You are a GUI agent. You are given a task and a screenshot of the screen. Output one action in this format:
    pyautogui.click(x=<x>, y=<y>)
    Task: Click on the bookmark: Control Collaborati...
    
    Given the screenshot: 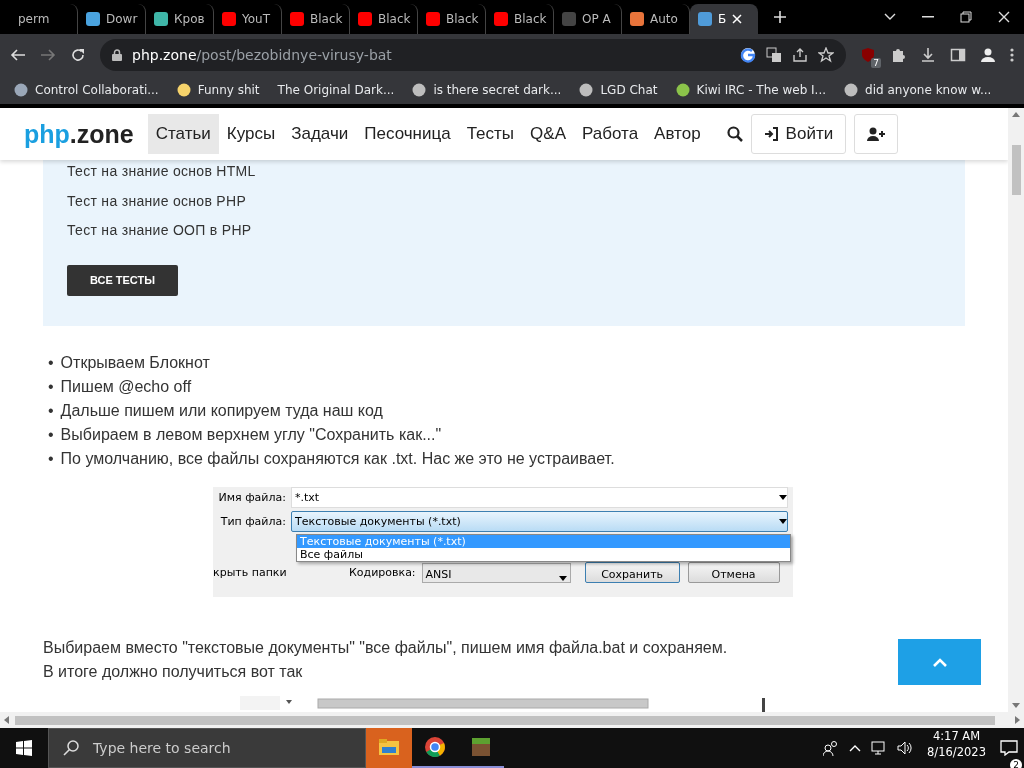 What is the action you would take?
    pyautogui.click(x=86, y=90)
    